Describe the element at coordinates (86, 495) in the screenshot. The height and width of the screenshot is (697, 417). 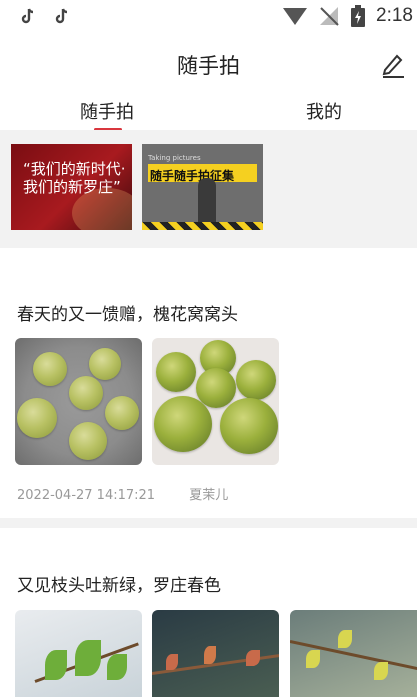
I see `post-timestamp: 2022-04-27 14:17:21` at that location.